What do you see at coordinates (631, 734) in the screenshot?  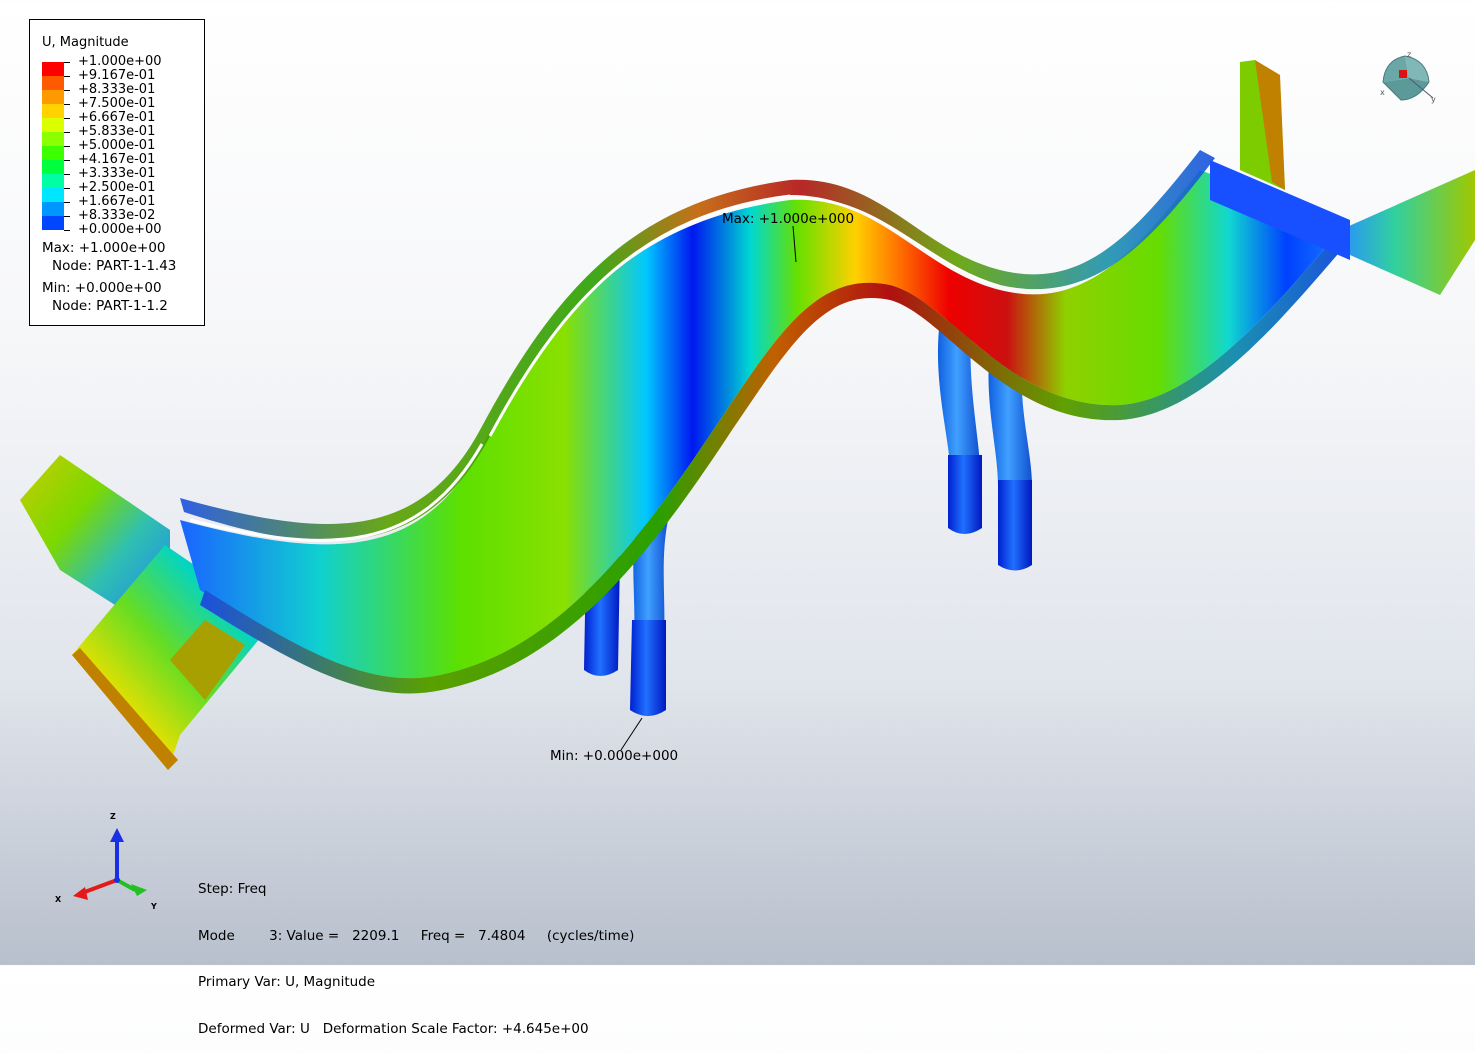 I see `min-leader-line` at bounding box center [631, 734].